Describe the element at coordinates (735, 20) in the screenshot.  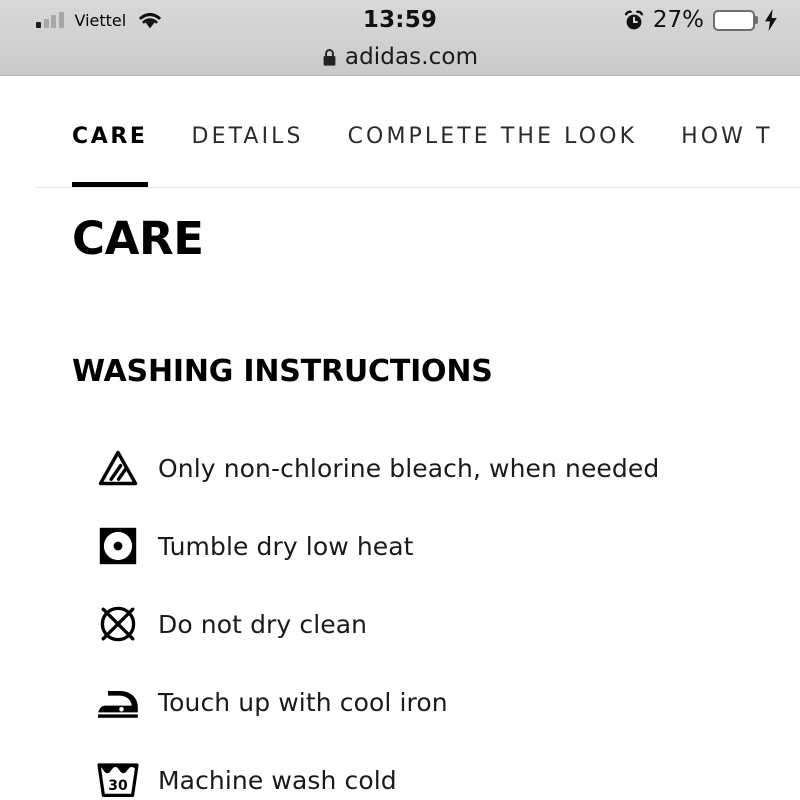
I see `battery-icon` at that location.